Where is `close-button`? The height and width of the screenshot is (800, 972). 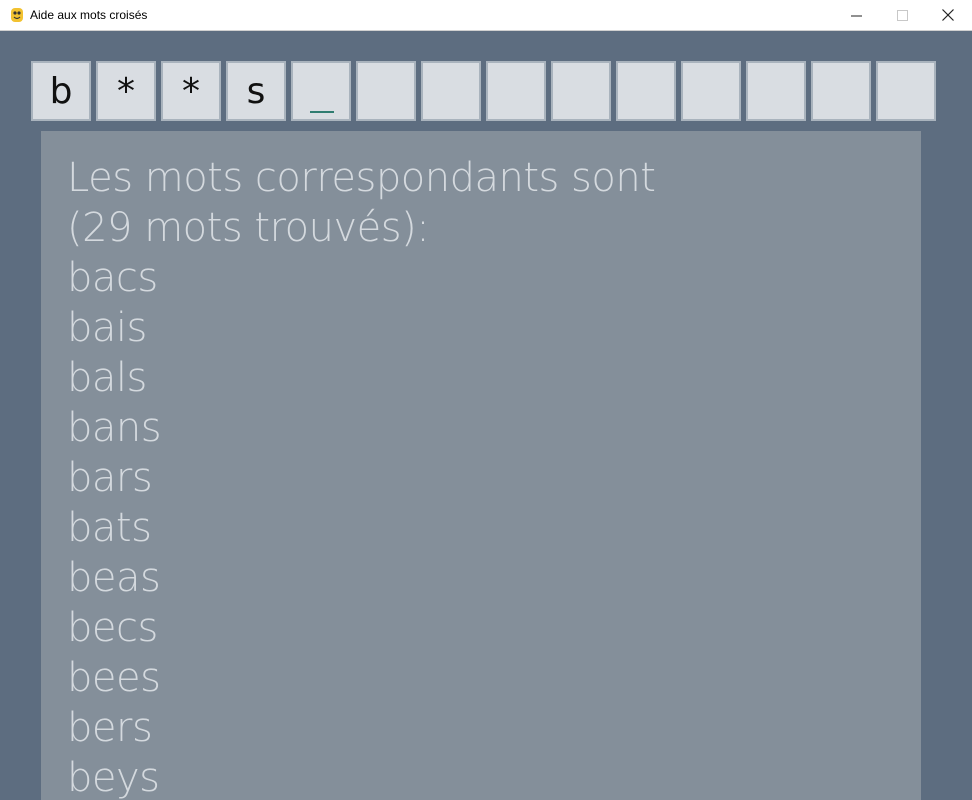 close-button is located at coordinates (948, 15).